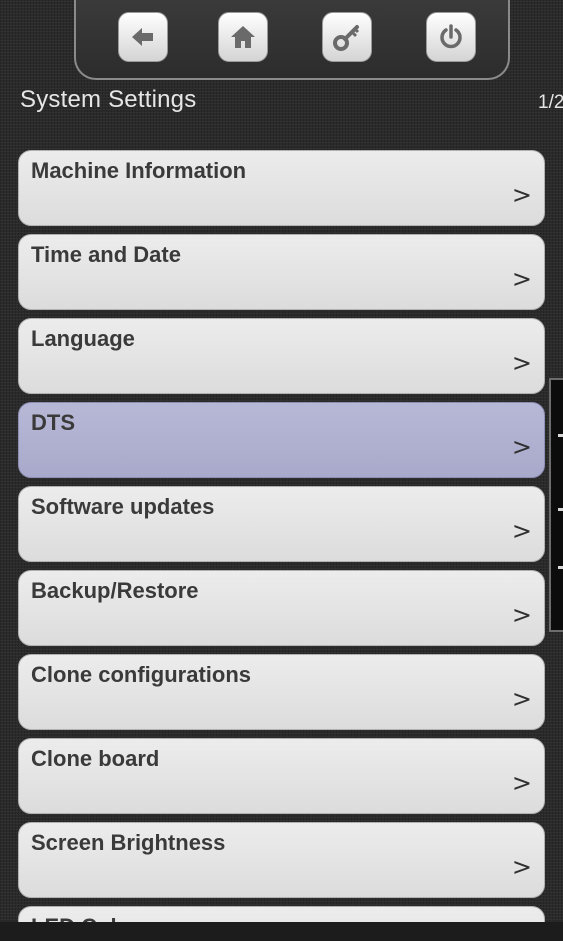  What do you see at coordinates (281, 776) in the screenshot?
I see `menu-item-clone-board: Clone board >` at bounding box center [281, 776].